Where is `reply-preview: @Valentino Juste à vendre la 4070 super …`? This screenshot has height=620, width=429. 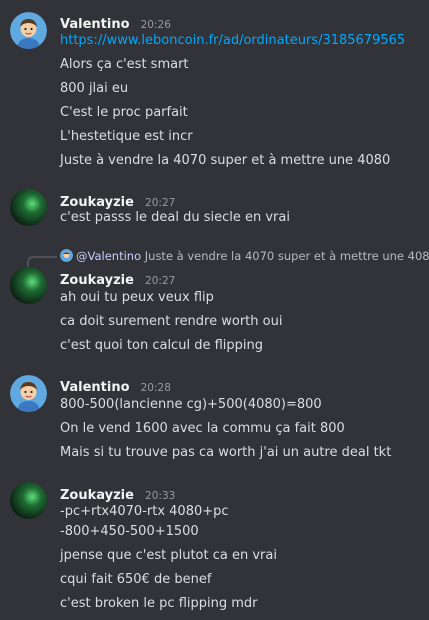 reply-preview: @Valentino Juste à vendre la 4070 super … is located at coordinates (244, 256).